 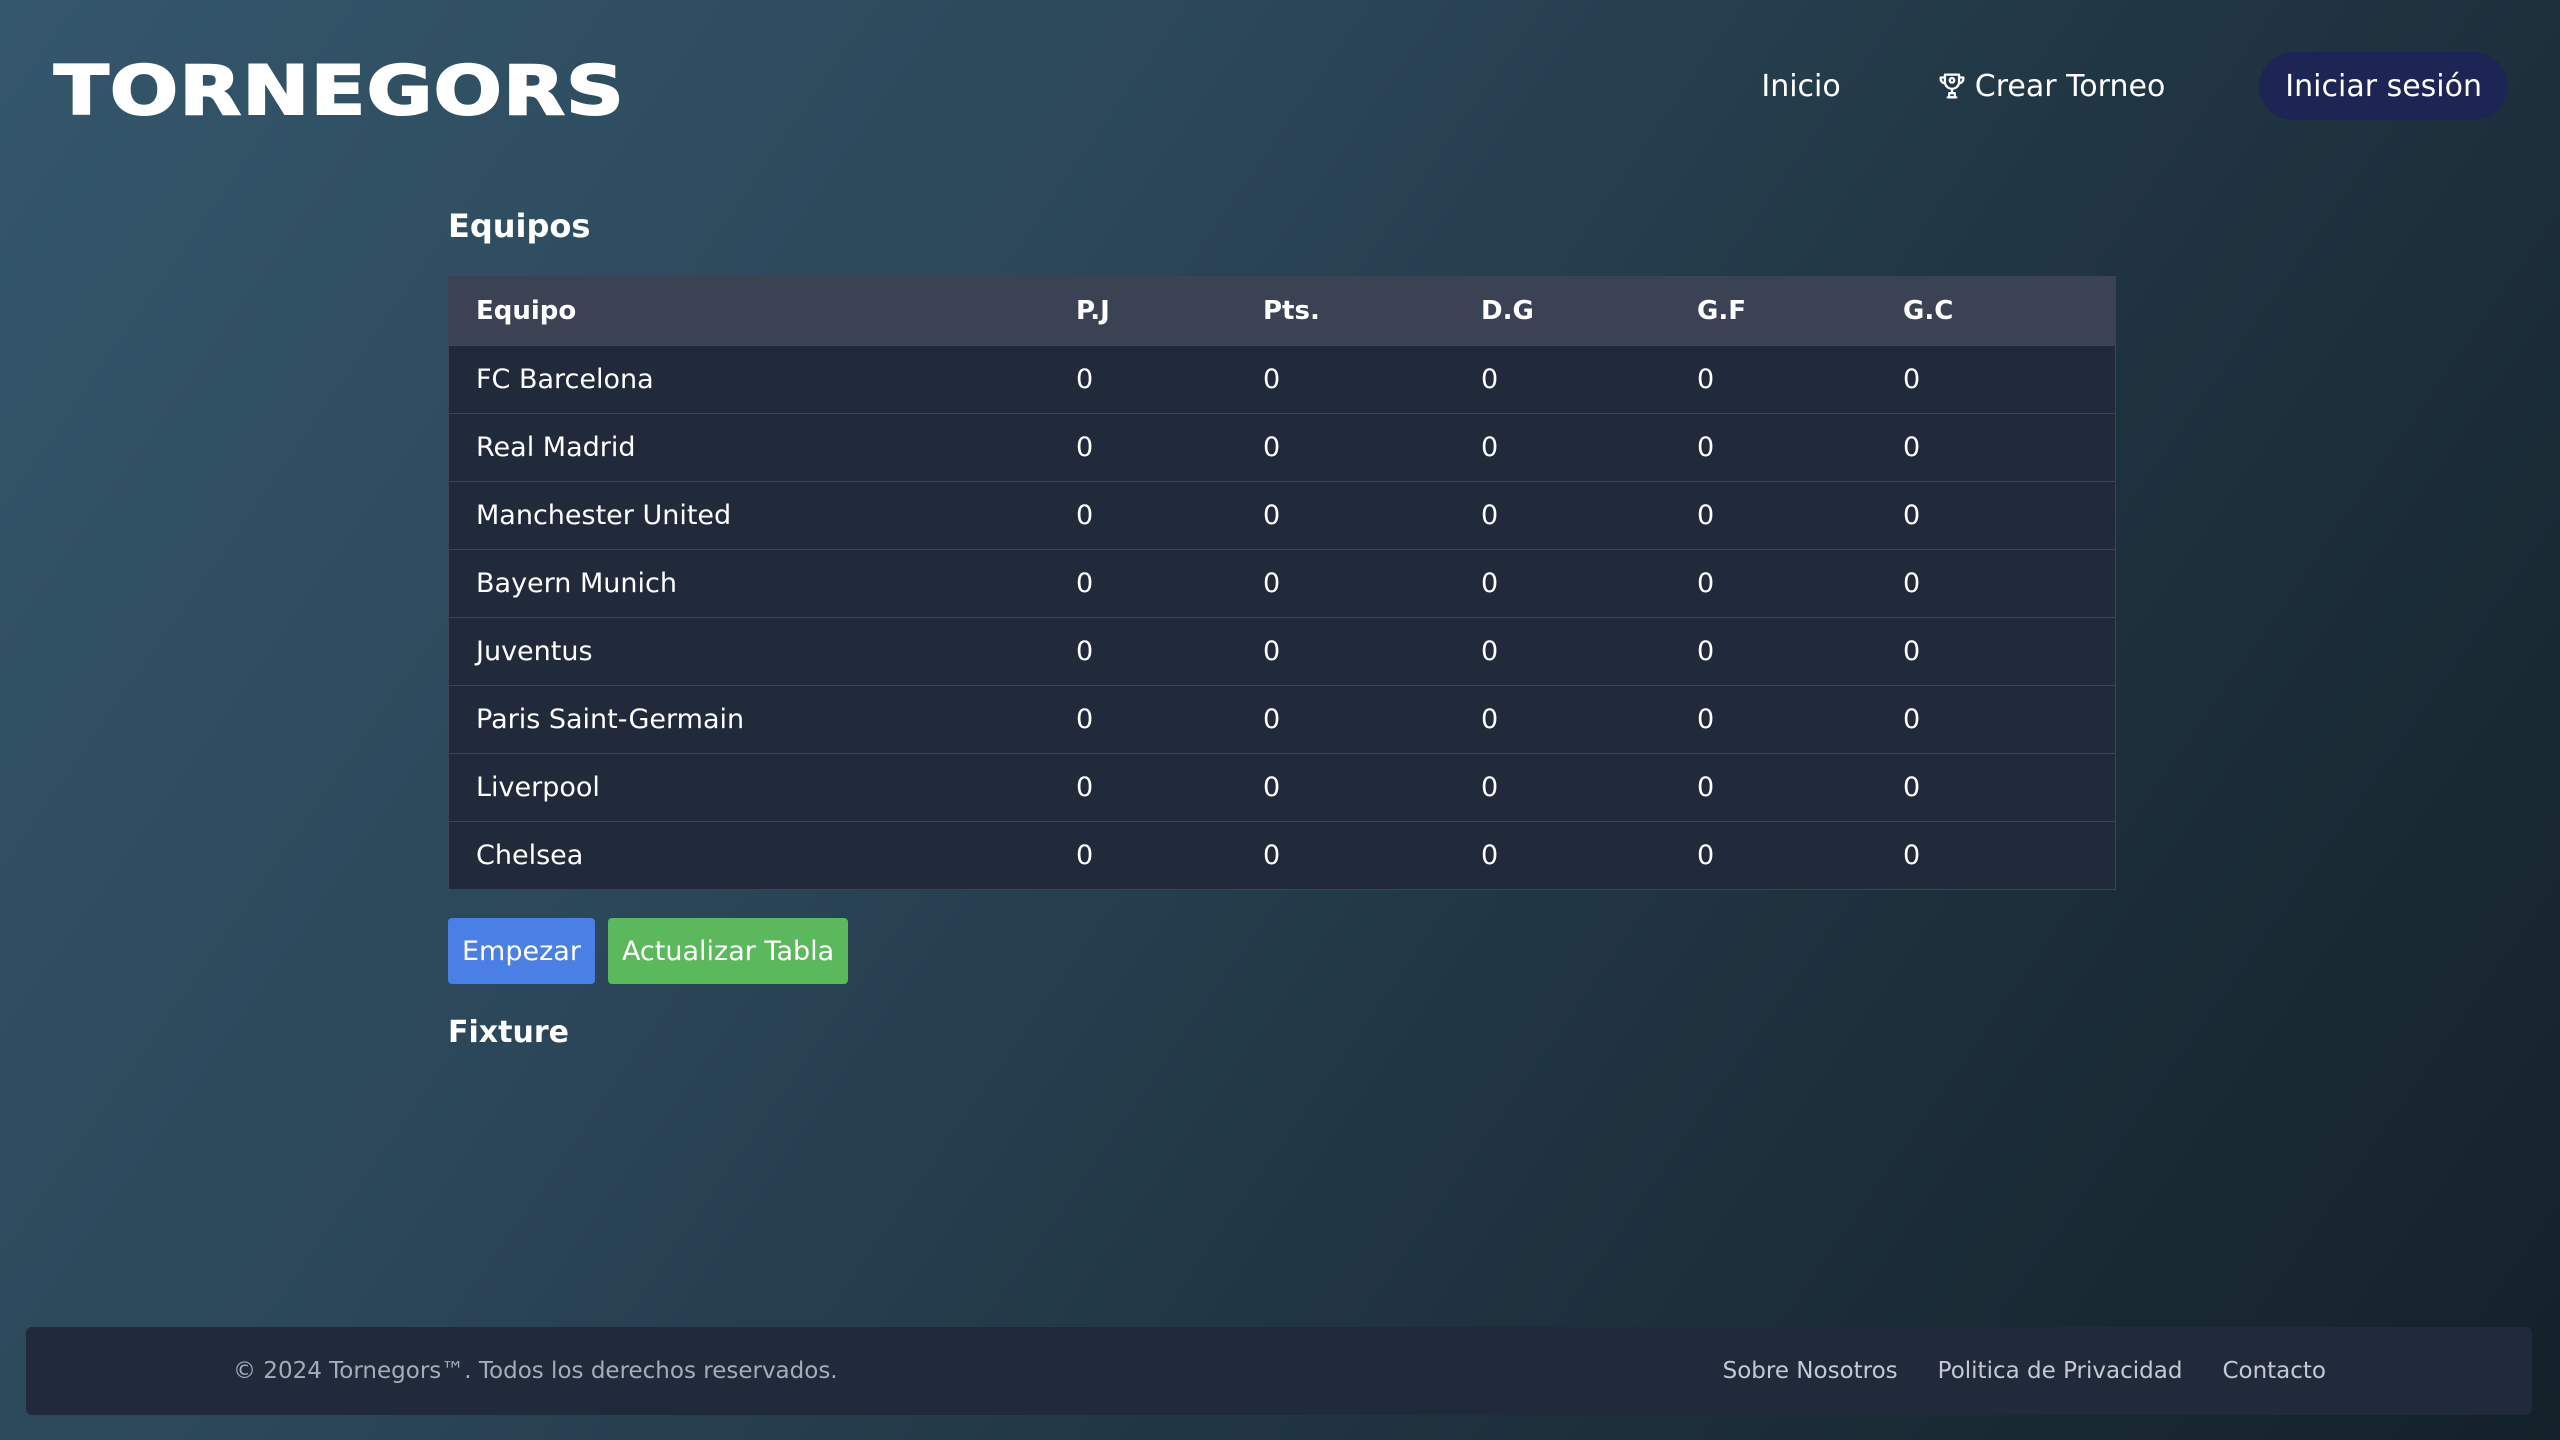 I want to click on nav-link-home: Inicio, so click(x=1800, y=86).